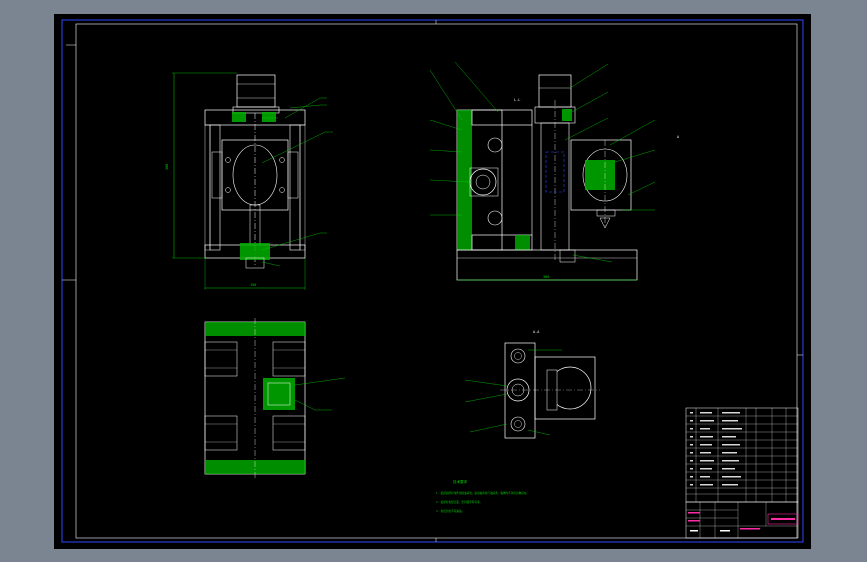 The height and width of the screenshot is (562, 867). Describe the element at coordinates (167, 167) in the screenshot. I see `dim-height-front: 300` at that location.